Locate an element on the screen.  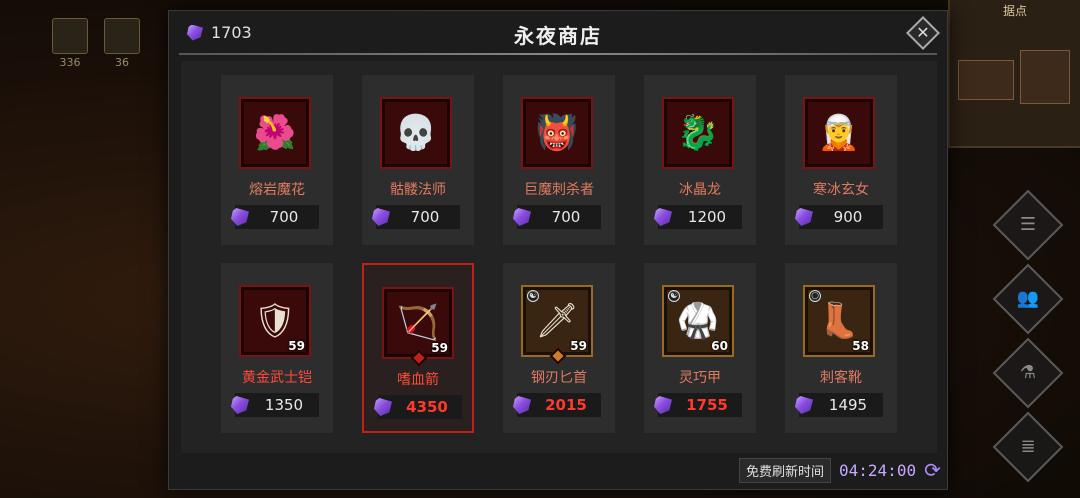
shop-item-card: 💀 骷髅法师 700 is located at coordinates (418, 160).